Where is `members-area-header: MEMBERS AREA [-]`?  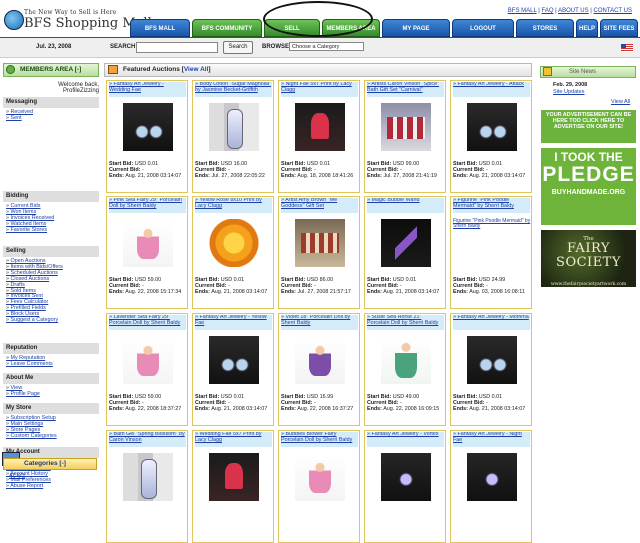
members-area-header: MEMBERS AREA [-] is located at coordinates (51, 70).